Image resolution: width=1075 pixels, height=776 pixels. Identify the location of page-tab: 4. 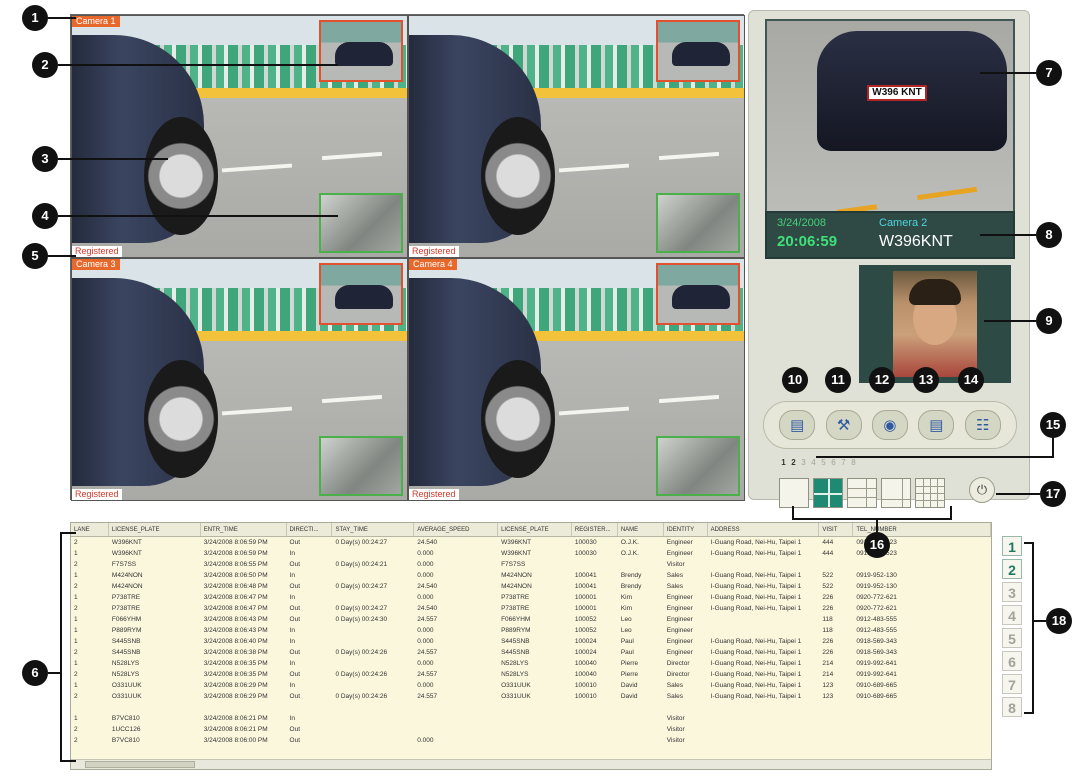
(813, 462).